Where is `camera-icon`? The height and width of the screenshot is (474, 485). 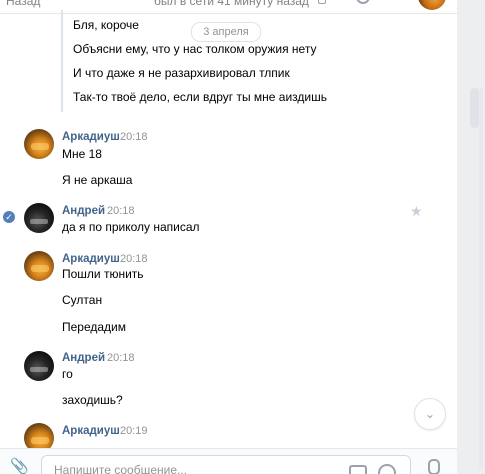 camera-icon is located at coordinates (358, 469).